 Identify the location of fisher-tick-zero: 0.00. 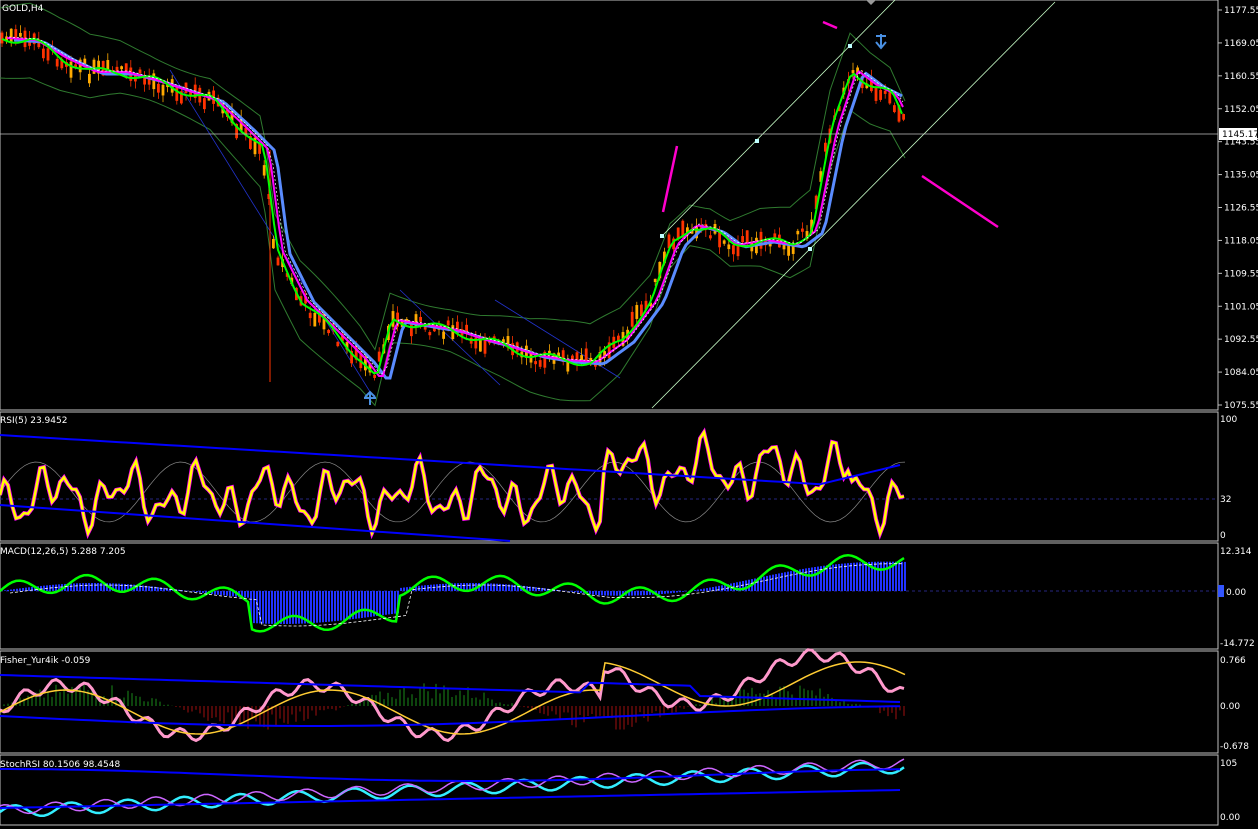
(1230, 707).